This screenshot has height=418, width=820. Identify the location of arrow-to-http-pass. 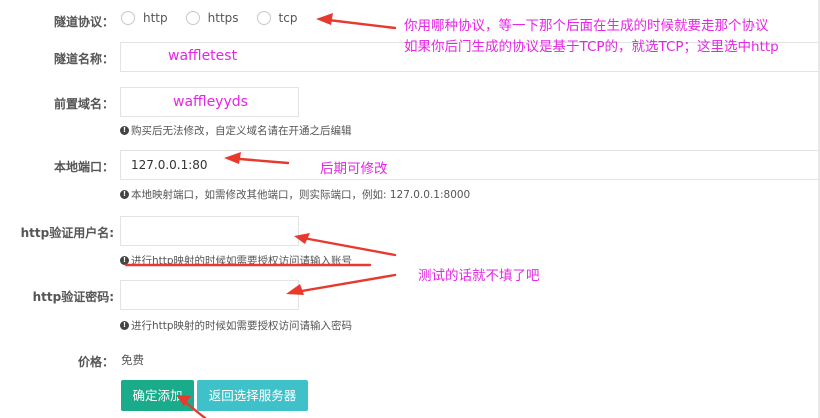
(342, 284).